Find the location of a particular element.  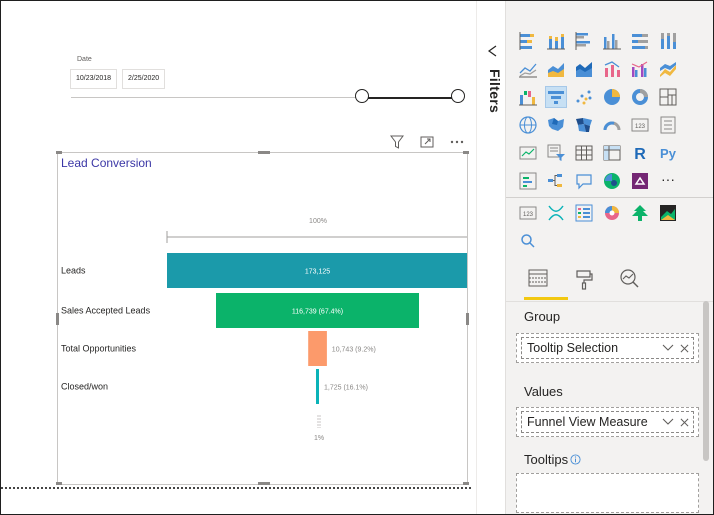

more-options-icon is located at coordinates (457, 142).